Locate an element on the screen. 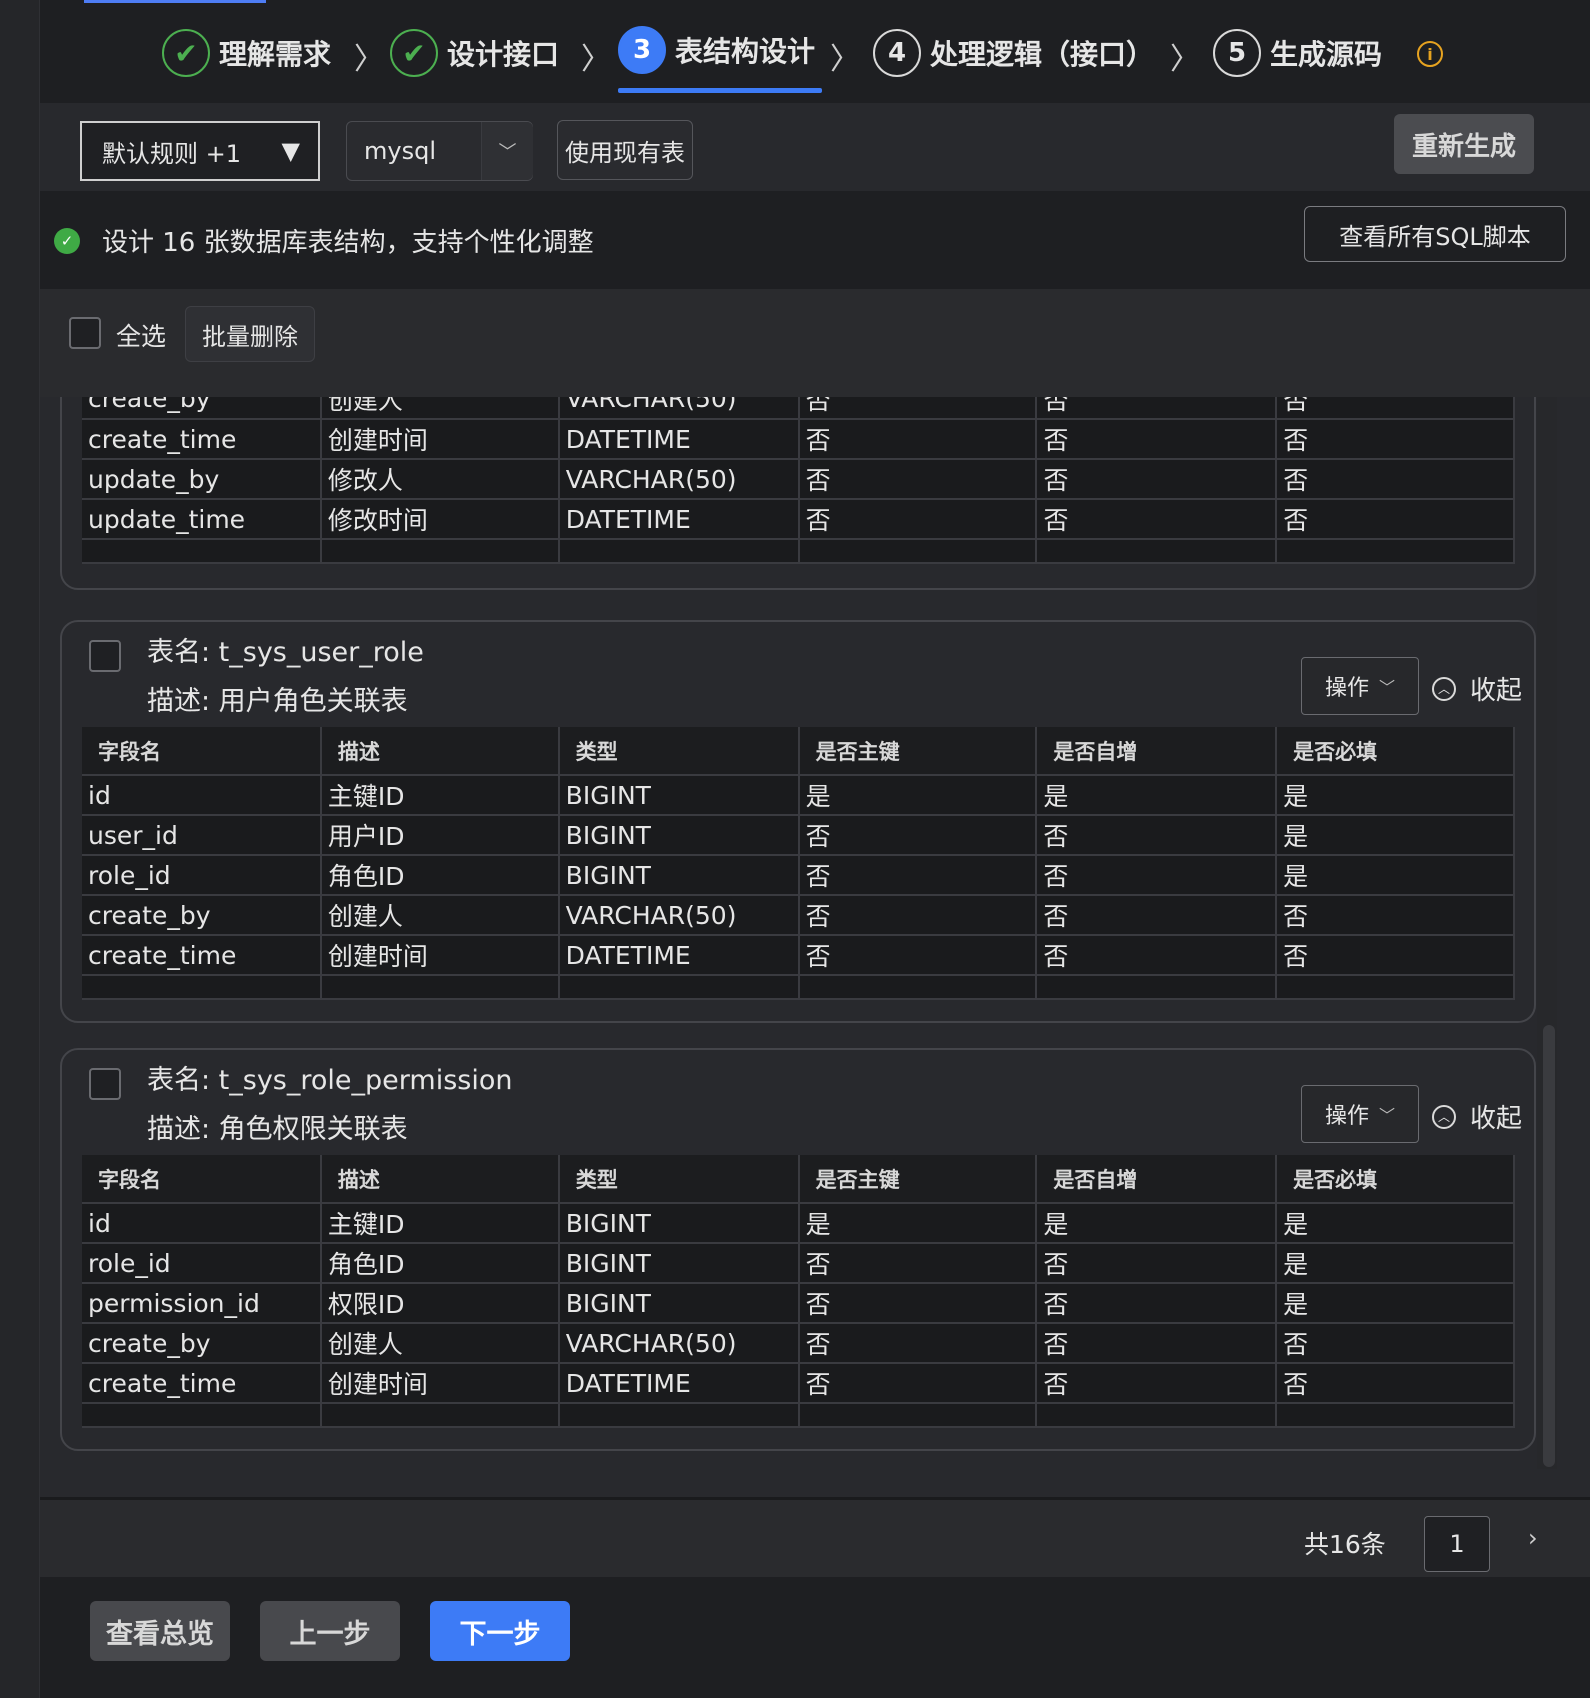 The height and width of the screenshot is (1698, 1590). cell: update_by is located at coordinates (202, 479).